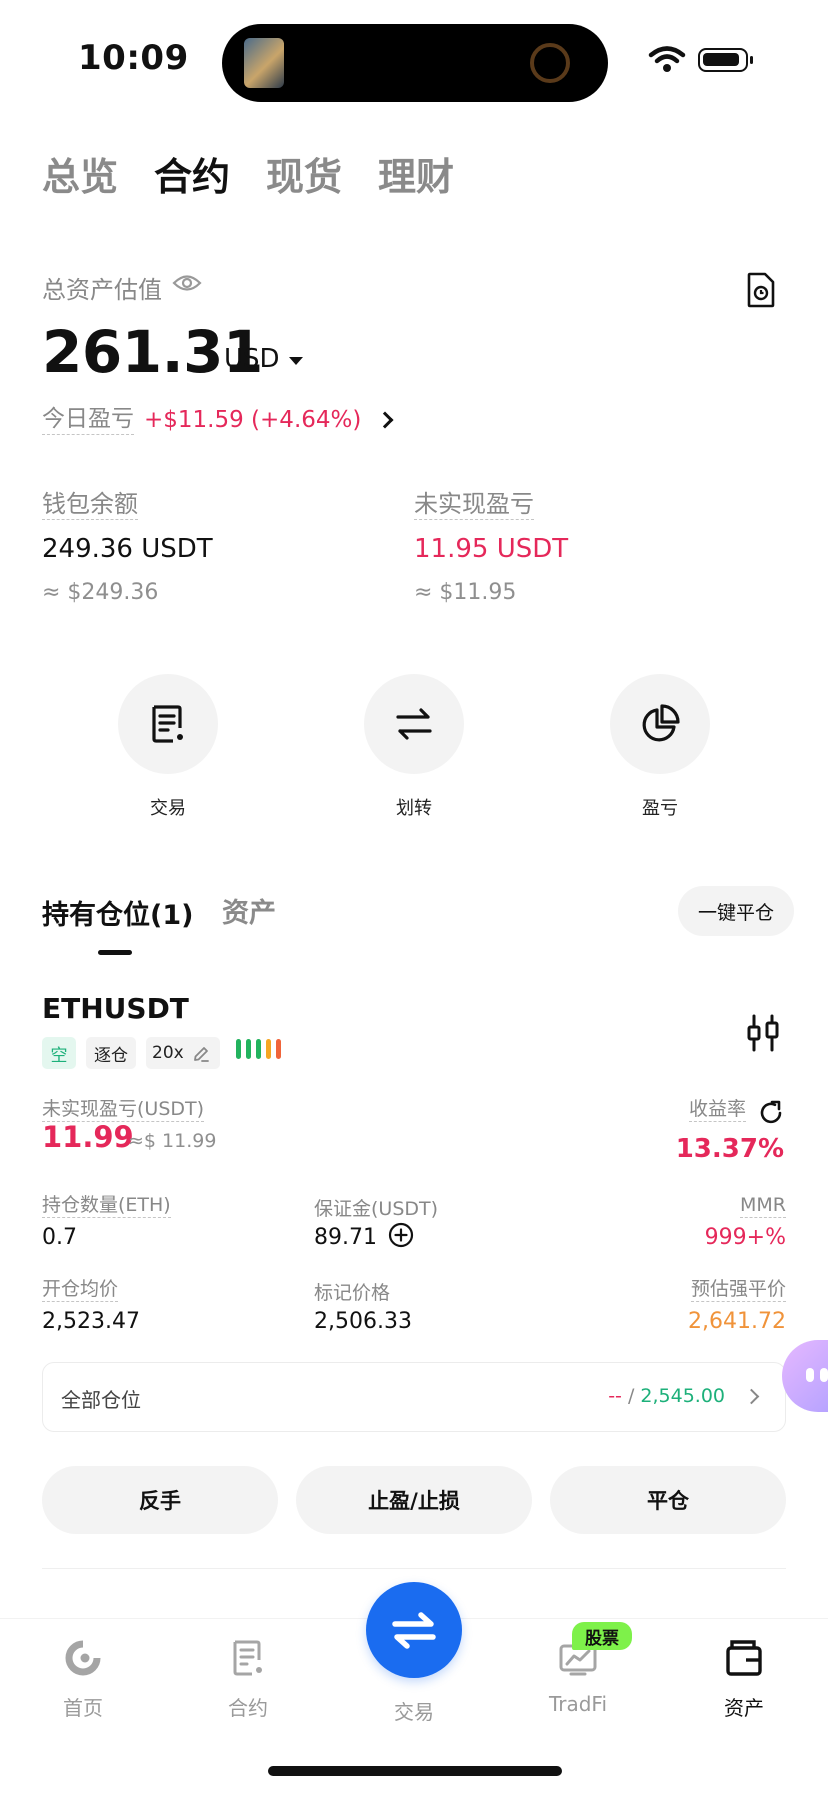 Image resolution: width=828 pixels, height=1796 pixels. I want to click on home-logo-icon, so click(83, 1658).